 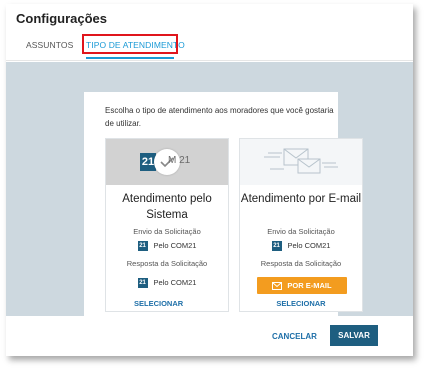 What do you see at coordinates (167, 162) in the screenshot?
I see `system-illustration: 21 M 21` at bounding box center [167, 162].